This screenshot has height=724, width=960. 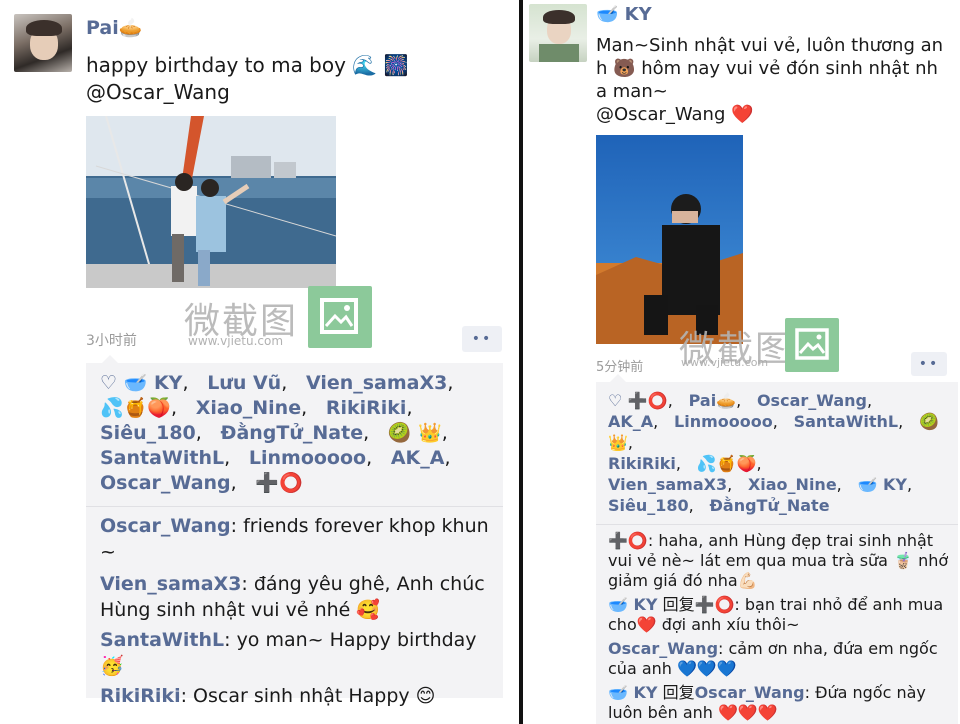 What do you see at coordinates (770, 45) in the screenshot?
I see `post-text-line-1: Man~Sinh nhật vui vẻ, luôn thương an` at bounding box center [770, 45].